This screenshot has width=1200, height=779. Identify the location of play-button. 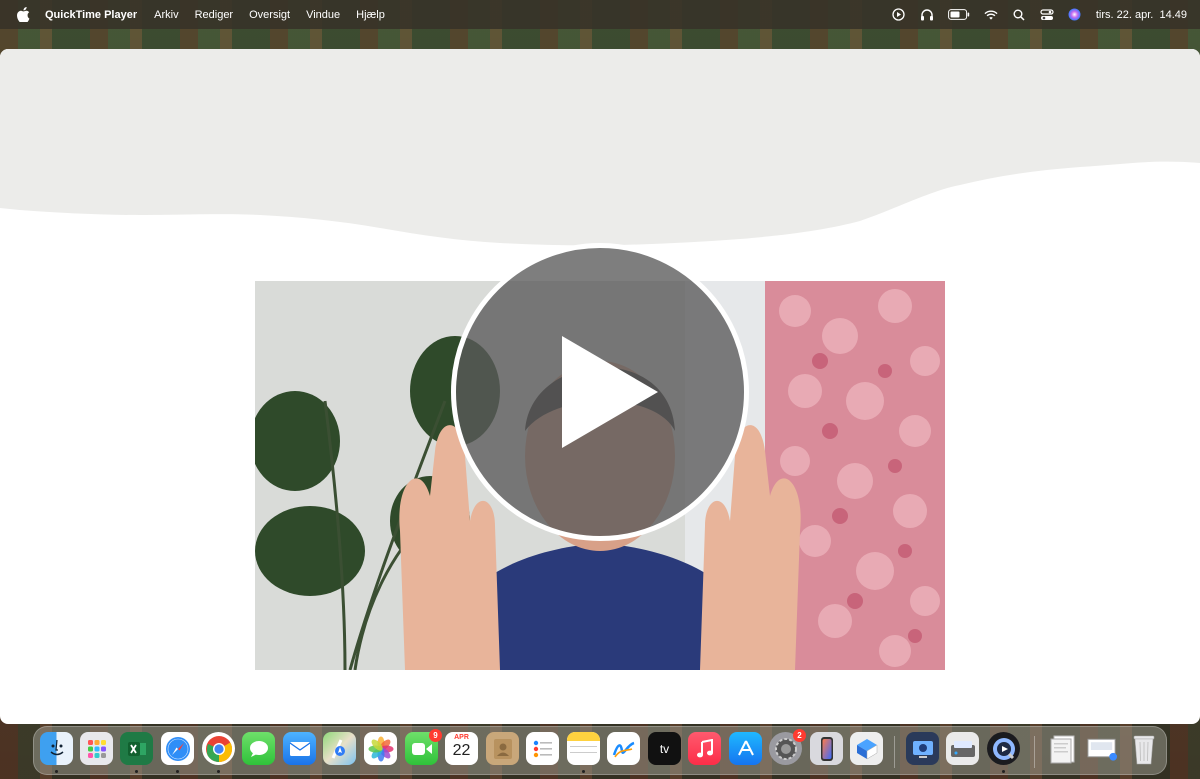
(600, 392).